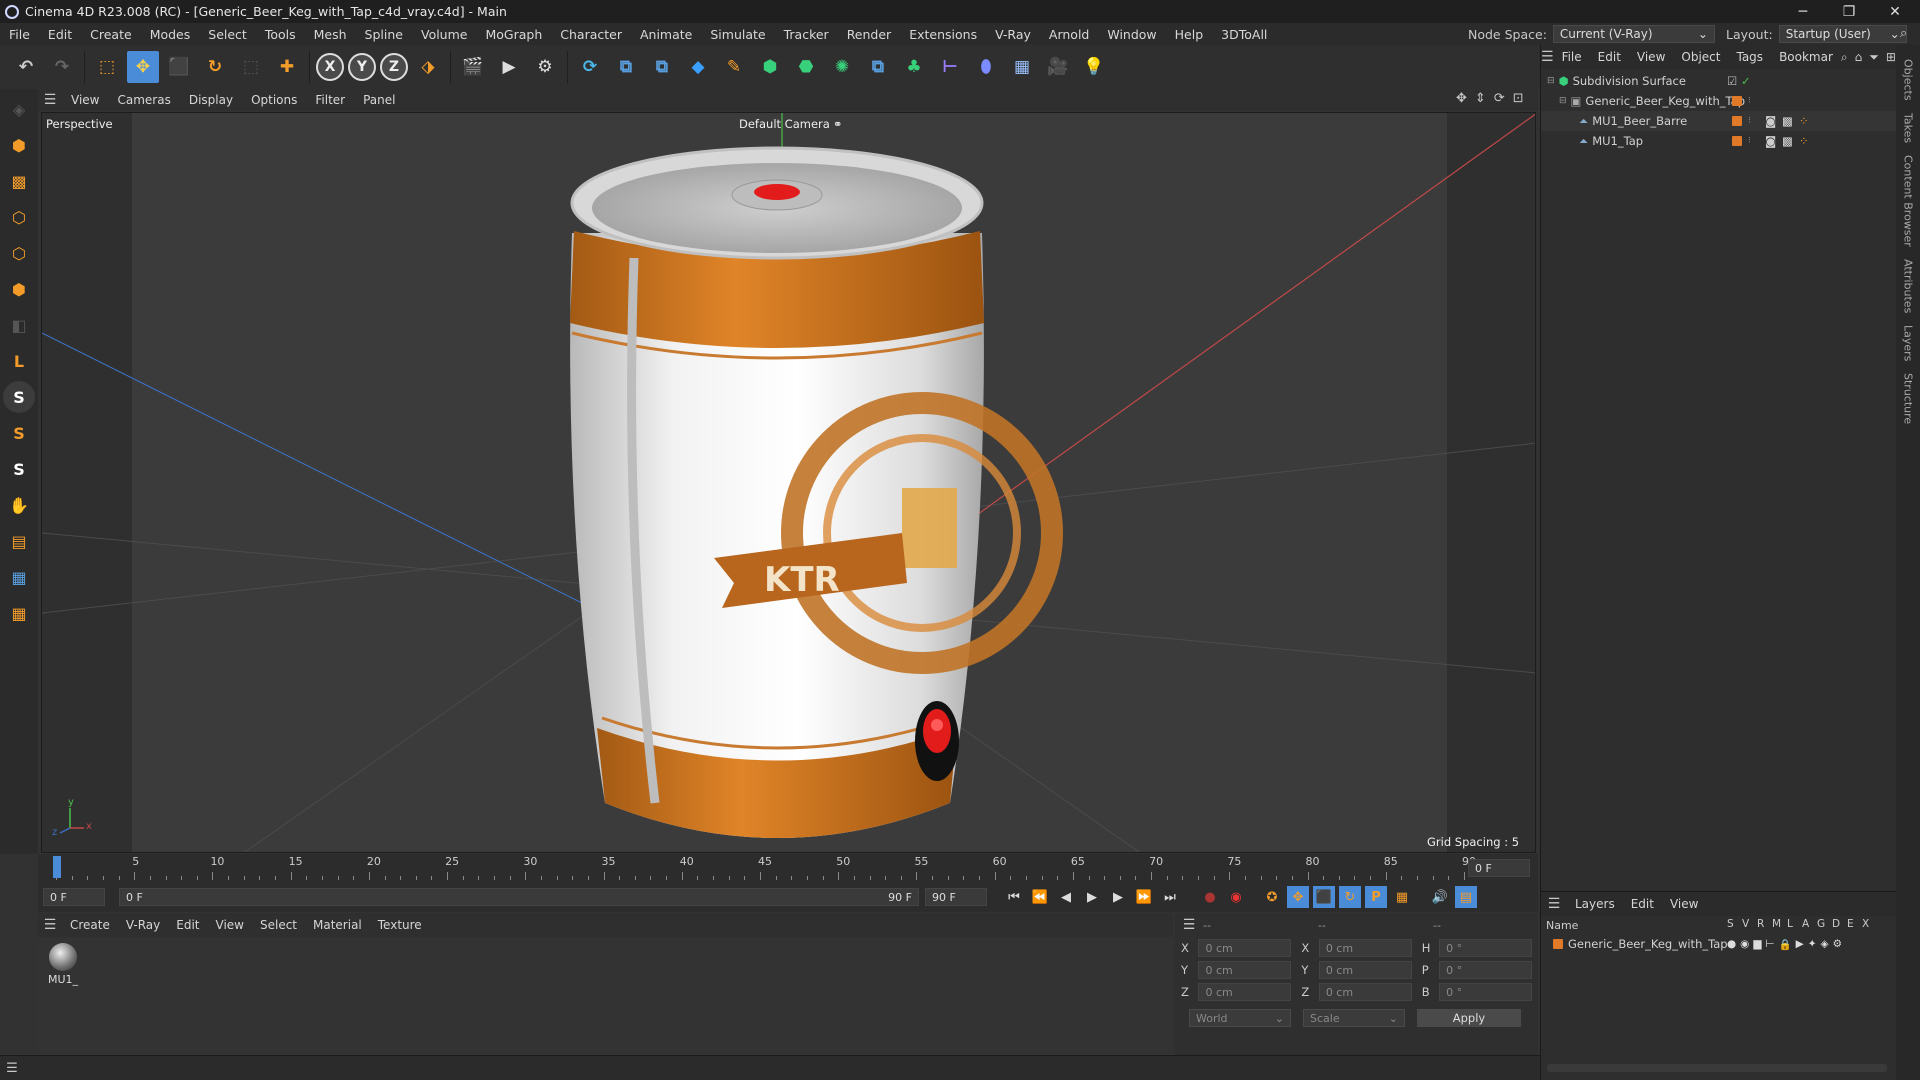 The height and width of the screenshot is (1080, 1920). I want to click on zoom-view-icon: ⇕, so click(1480, 98).